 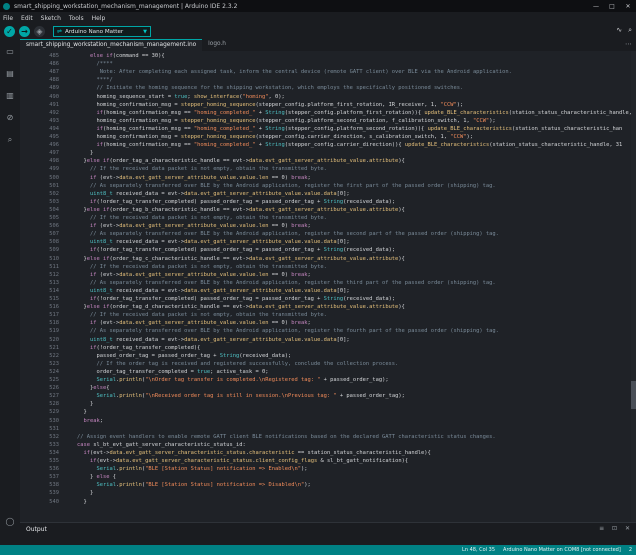 What do you see at coordinates (54, 56) in the screenshot?
I see `line-number: 485` at bounding box center [54, 56].